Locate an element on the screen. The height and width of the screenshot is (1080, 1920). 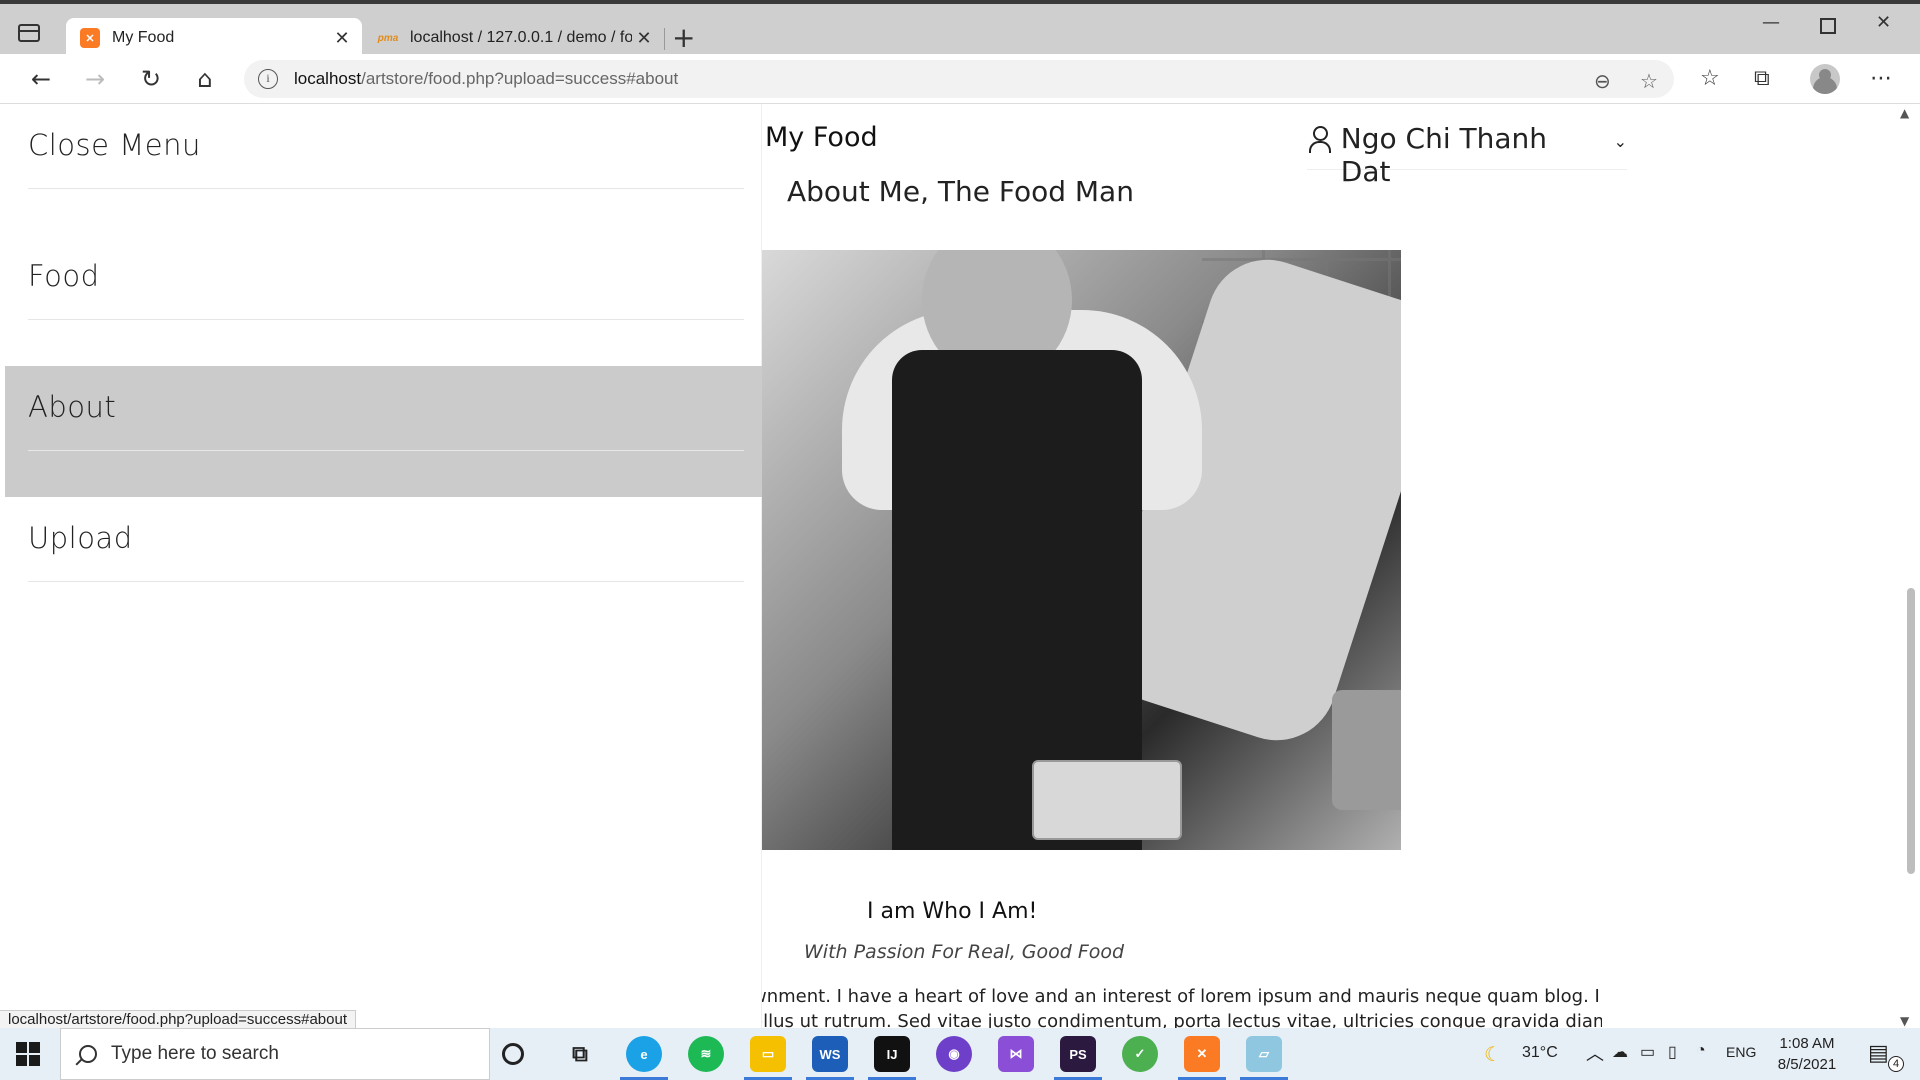
wifi-icon: ◔ is located at coordinates (1701, 1051).